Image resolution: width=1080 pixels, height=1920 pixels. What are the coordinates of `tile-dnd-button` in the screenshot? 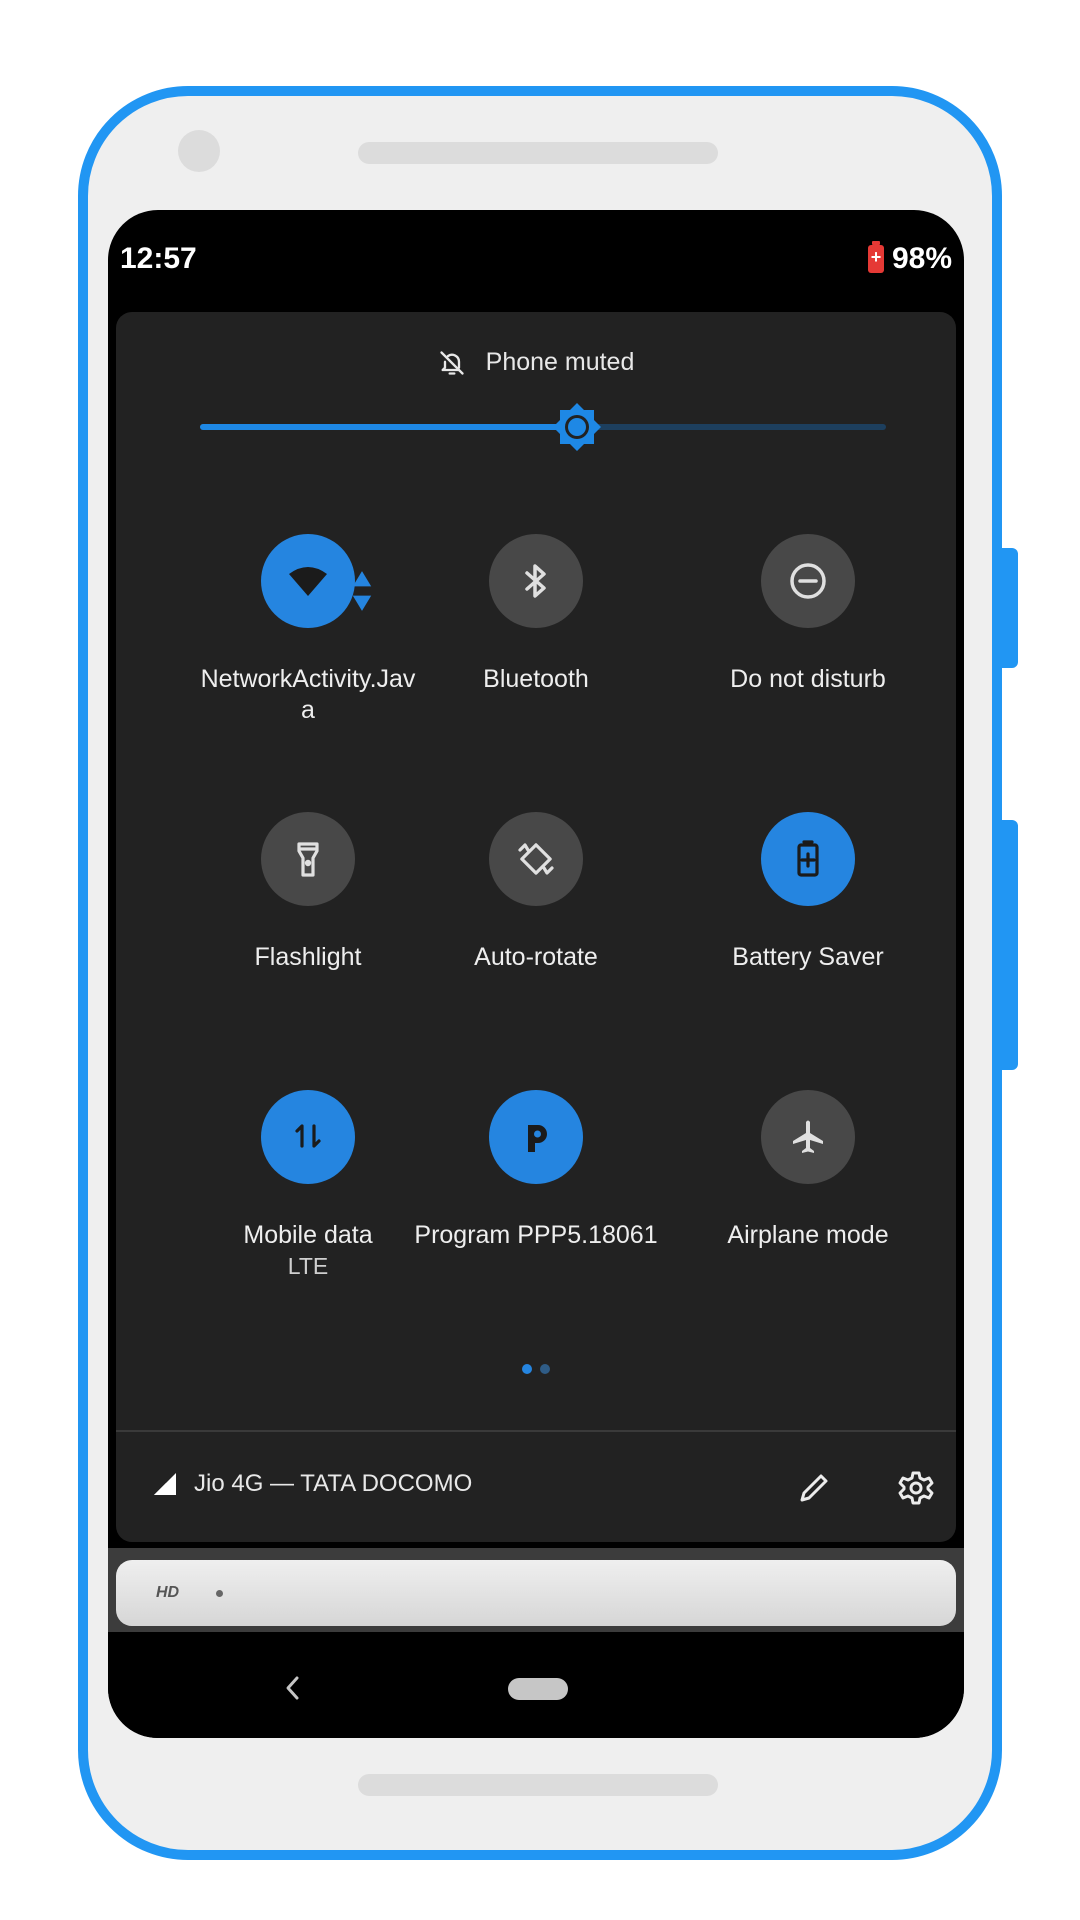 It's located at (808, 581).